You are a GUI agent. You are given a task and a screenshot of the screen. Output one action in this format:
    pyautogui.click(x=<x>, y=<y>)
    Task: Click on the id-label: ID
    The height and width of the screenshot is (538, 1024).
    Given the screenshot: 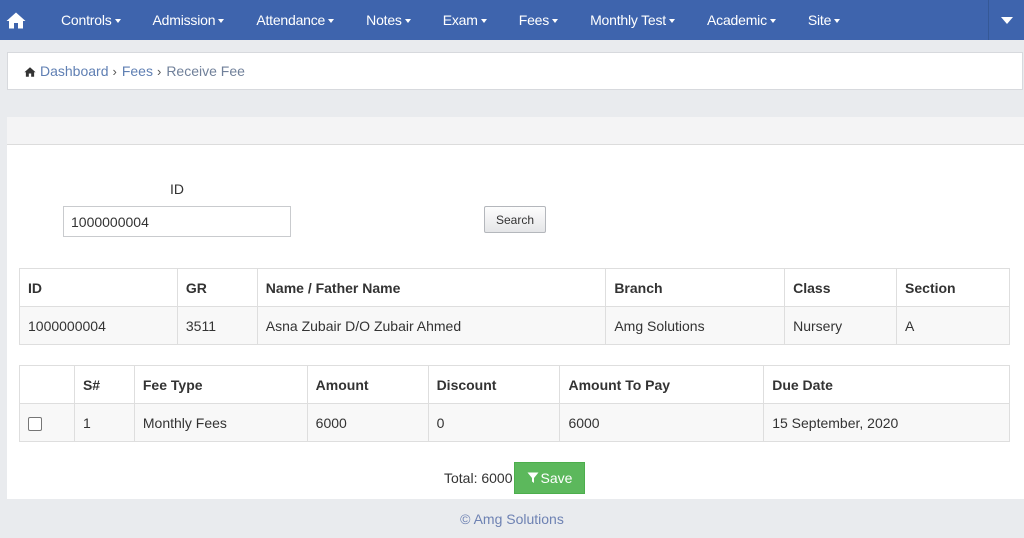 What is the action you would take?
    pyautogui.click(x=177, y=189)
    